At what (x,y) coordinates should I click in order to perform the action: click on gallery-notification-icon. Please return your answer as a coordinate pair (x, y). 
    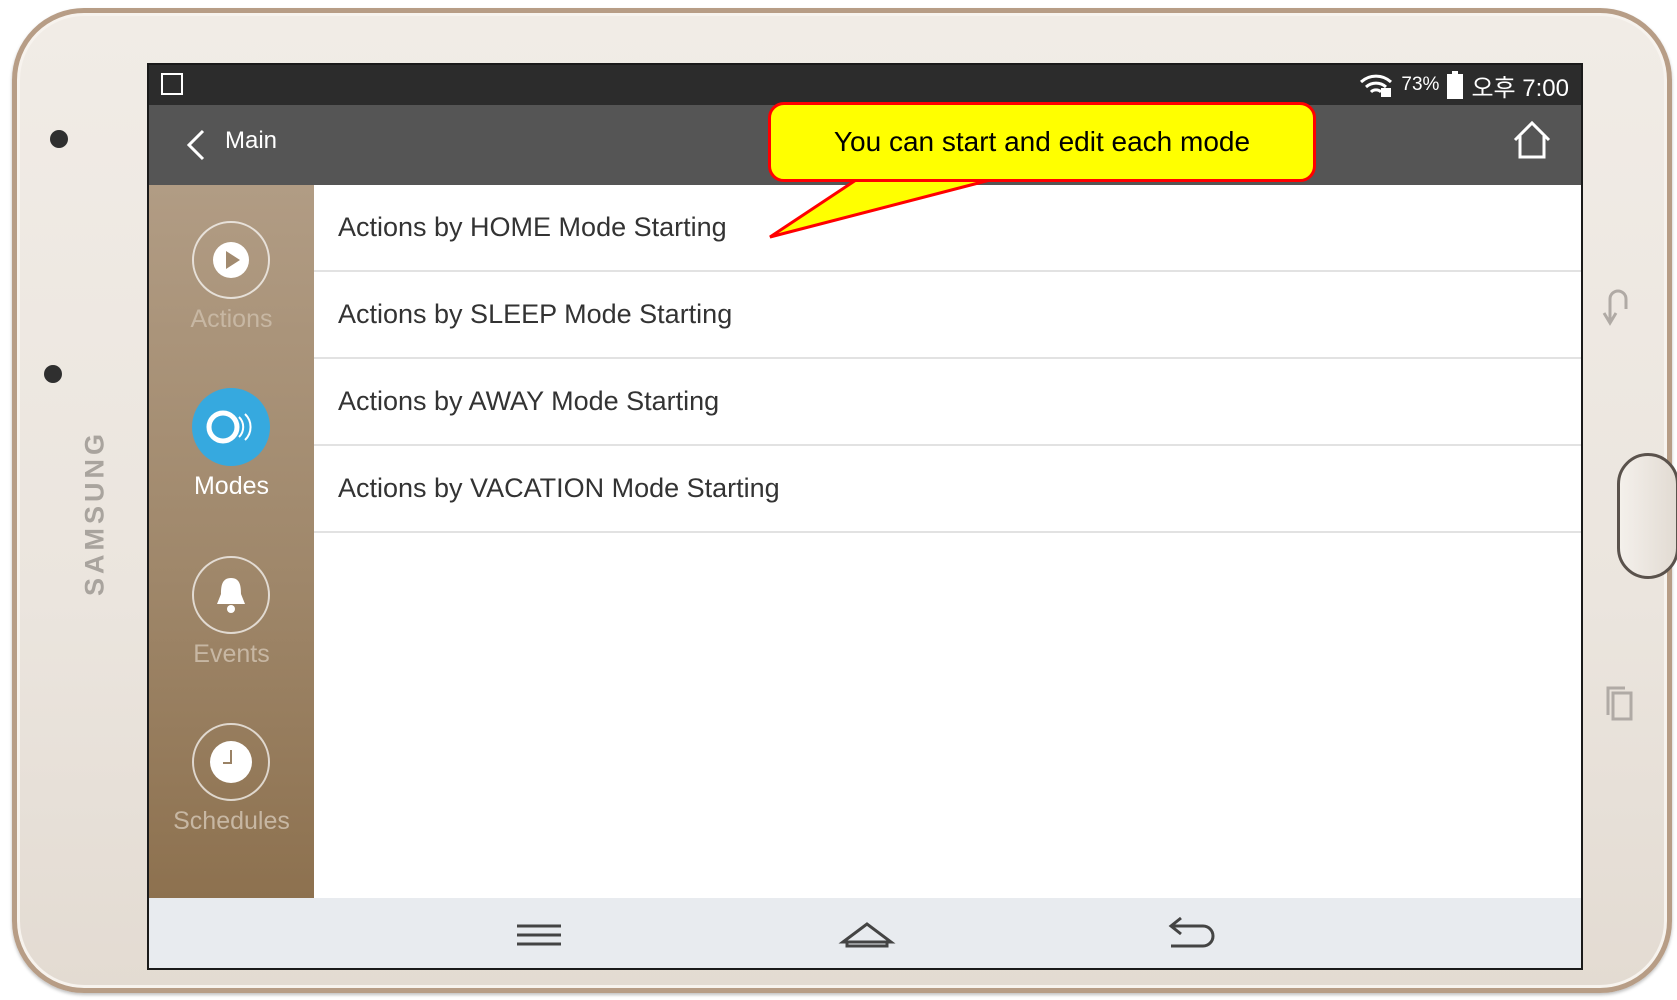
    Looking at the image, I should click on (172, 84).